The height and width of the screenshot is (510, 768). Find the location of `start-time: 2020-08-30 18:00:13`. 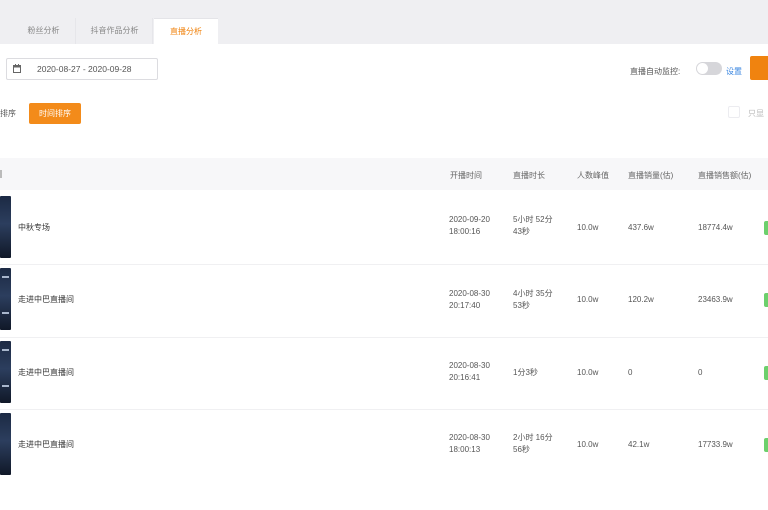

start-time: 2020-08-30 18:00:13 is located at coordinates (469, 444).